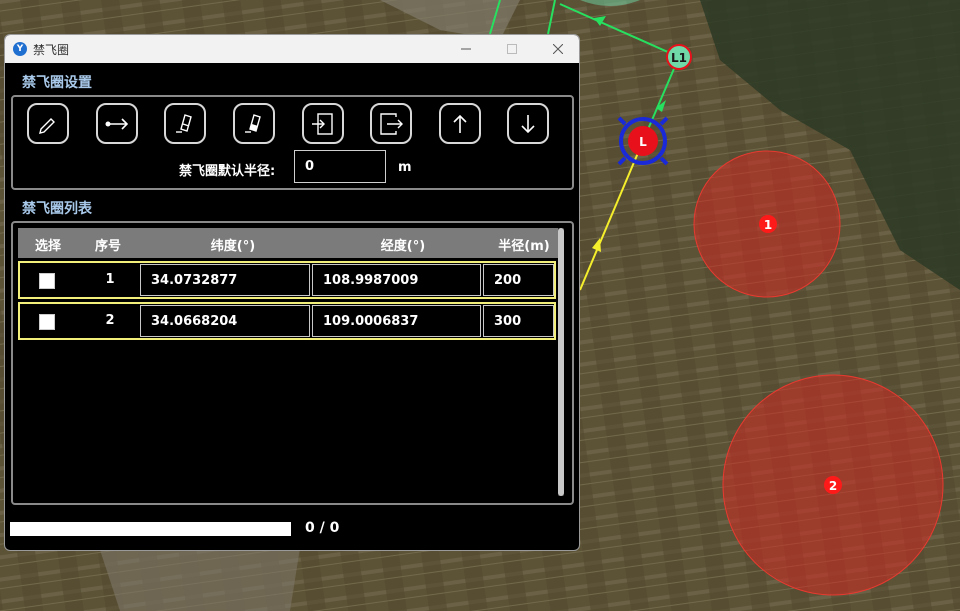 This screenshot has height=611, width=960. I want to click on arrow-right-icon, so click(117, 123).